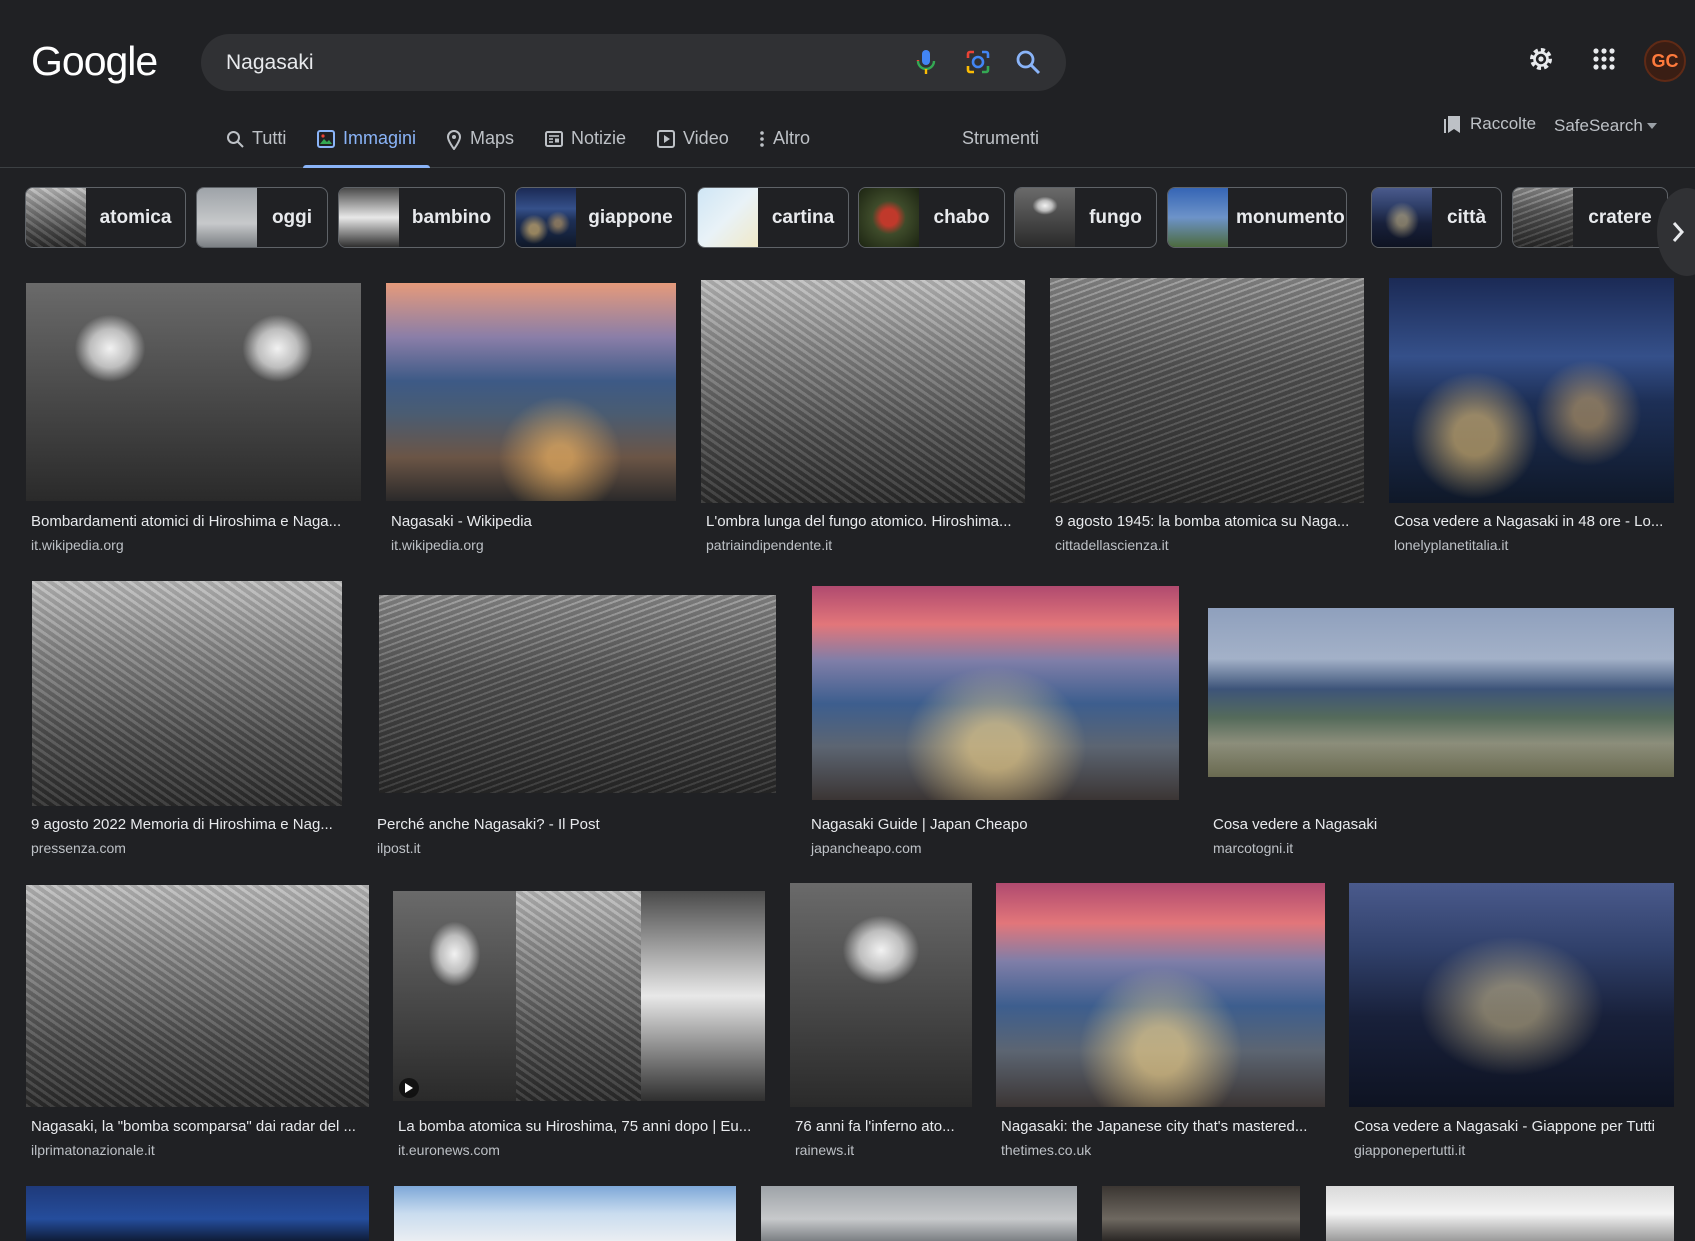 The height and width of the screenshot is (1241, 1695). Describe the element at coordinates (630, 217) in the screenshot. I see `chip-label: giappone` at that location.